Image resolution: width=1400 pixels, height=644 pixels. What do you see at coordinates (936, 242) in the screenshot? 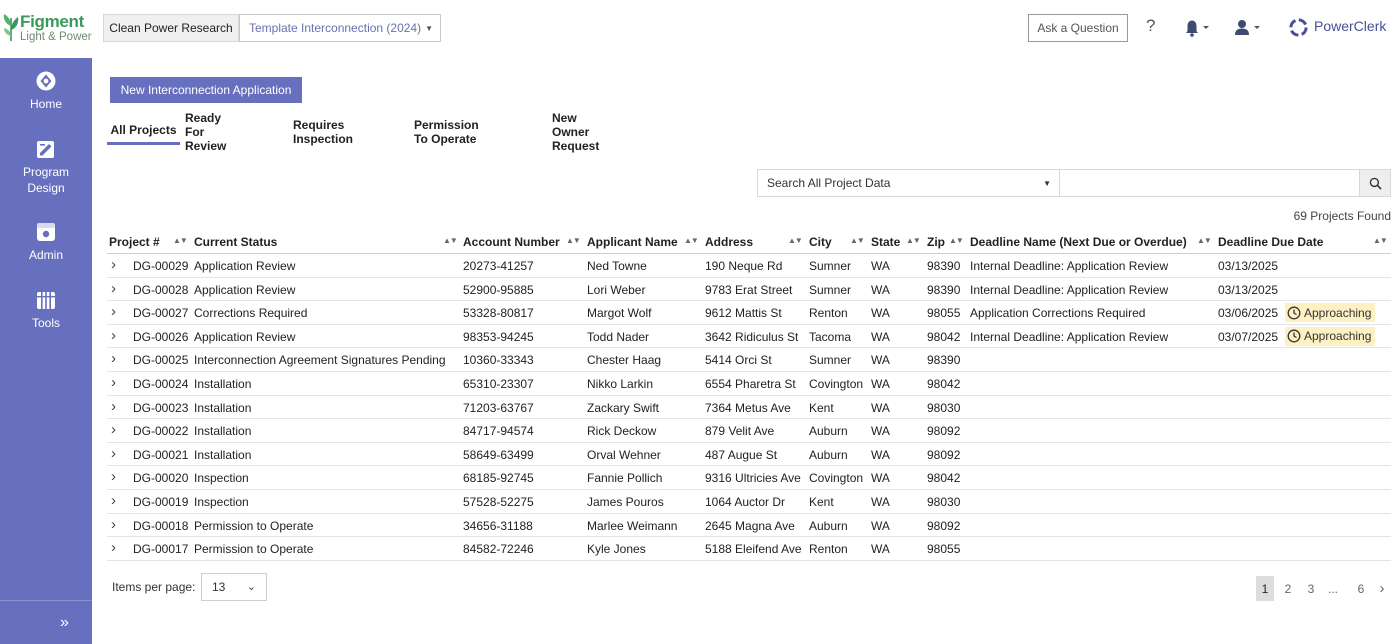
I see `column-header-zip: Zip` at bounding box center [936, 242].